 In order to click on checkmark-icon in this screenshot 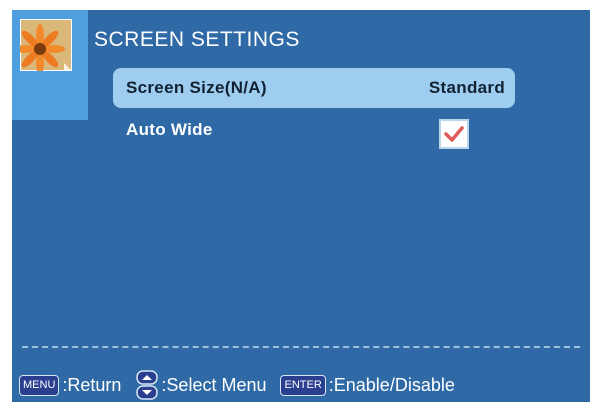, I will do `click(454, 134)`.